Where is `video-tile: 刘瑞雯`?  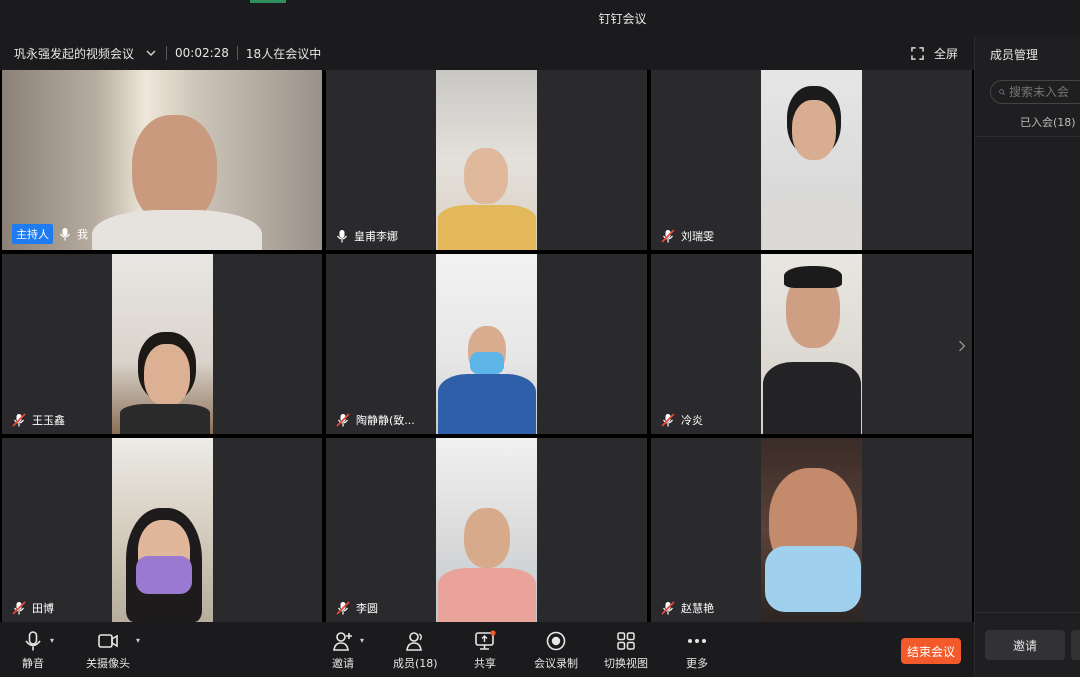
video-tile: 刘瑞雯 is located at coordinates (811, 160).